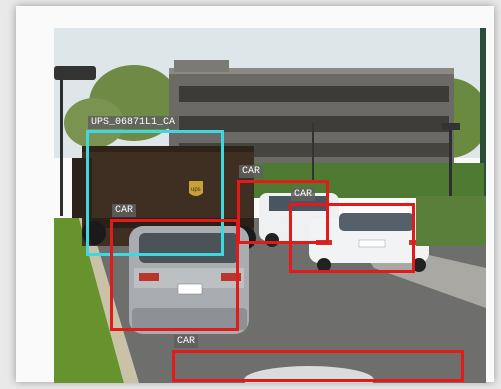 The height and width of the screenshot is (389, 501). Describe the element at coordinates (186, 341) in the screenshot. I see `detection-label-car-bottom: CAR` at that location.